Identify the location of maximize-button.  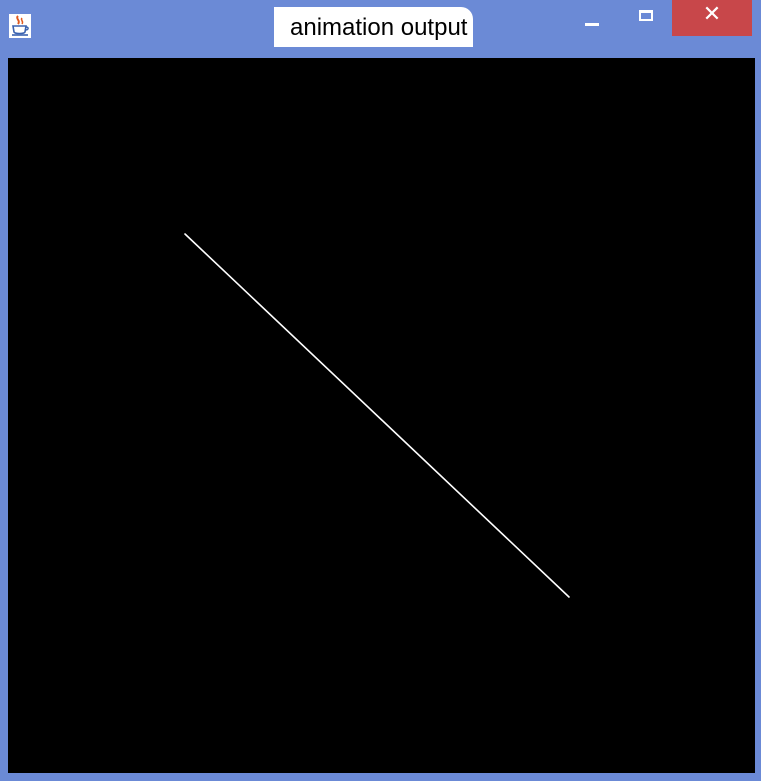
(646, 19).